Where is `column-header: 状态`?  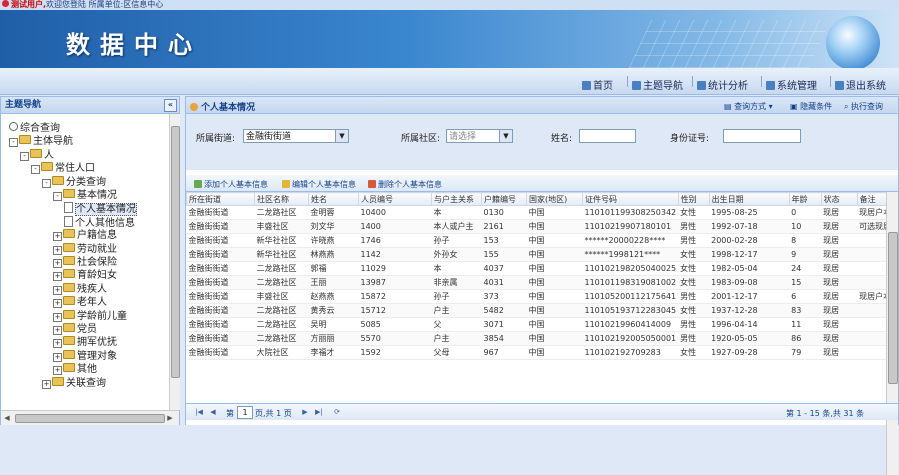 column-header: 状态 is located at coordinates (839, 199).